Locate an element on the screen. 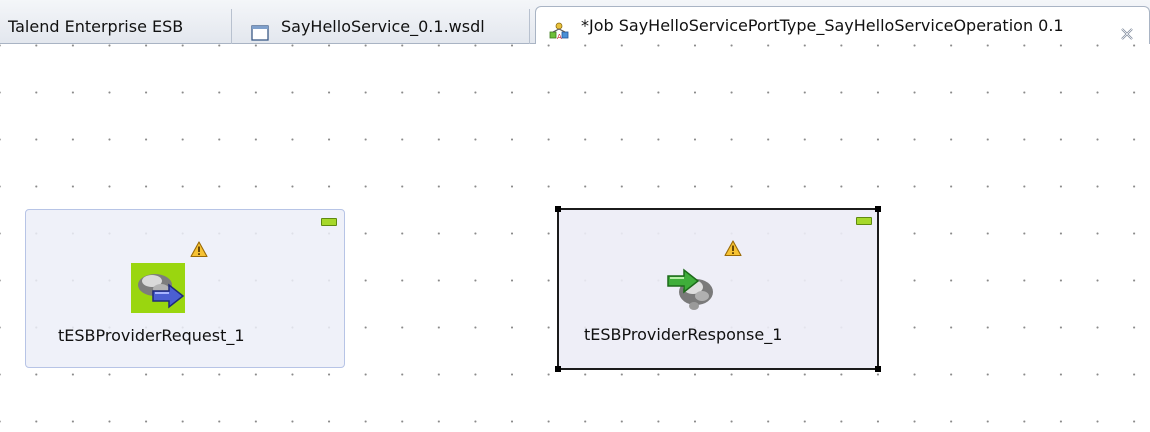  component-esb-provider-response: tESBProviderResponse_1 is located at coordinates (718, 289).